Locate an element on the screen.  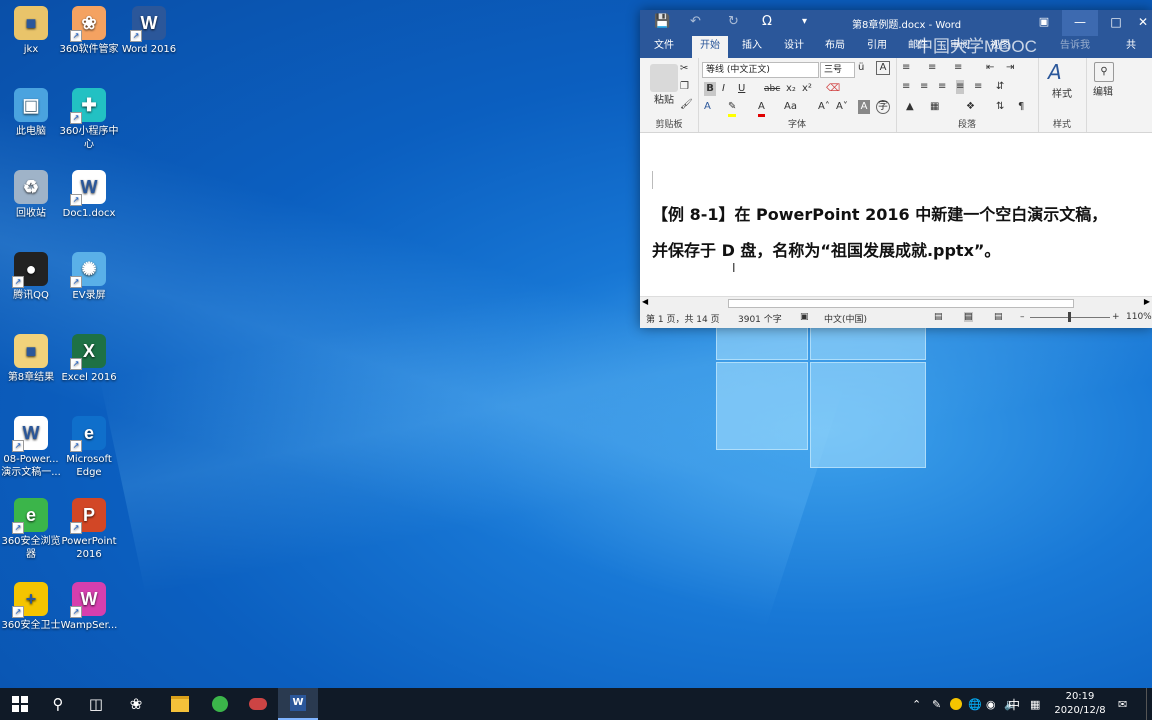
web-layout-icon: ▤ is located at coordinates (998, 317).